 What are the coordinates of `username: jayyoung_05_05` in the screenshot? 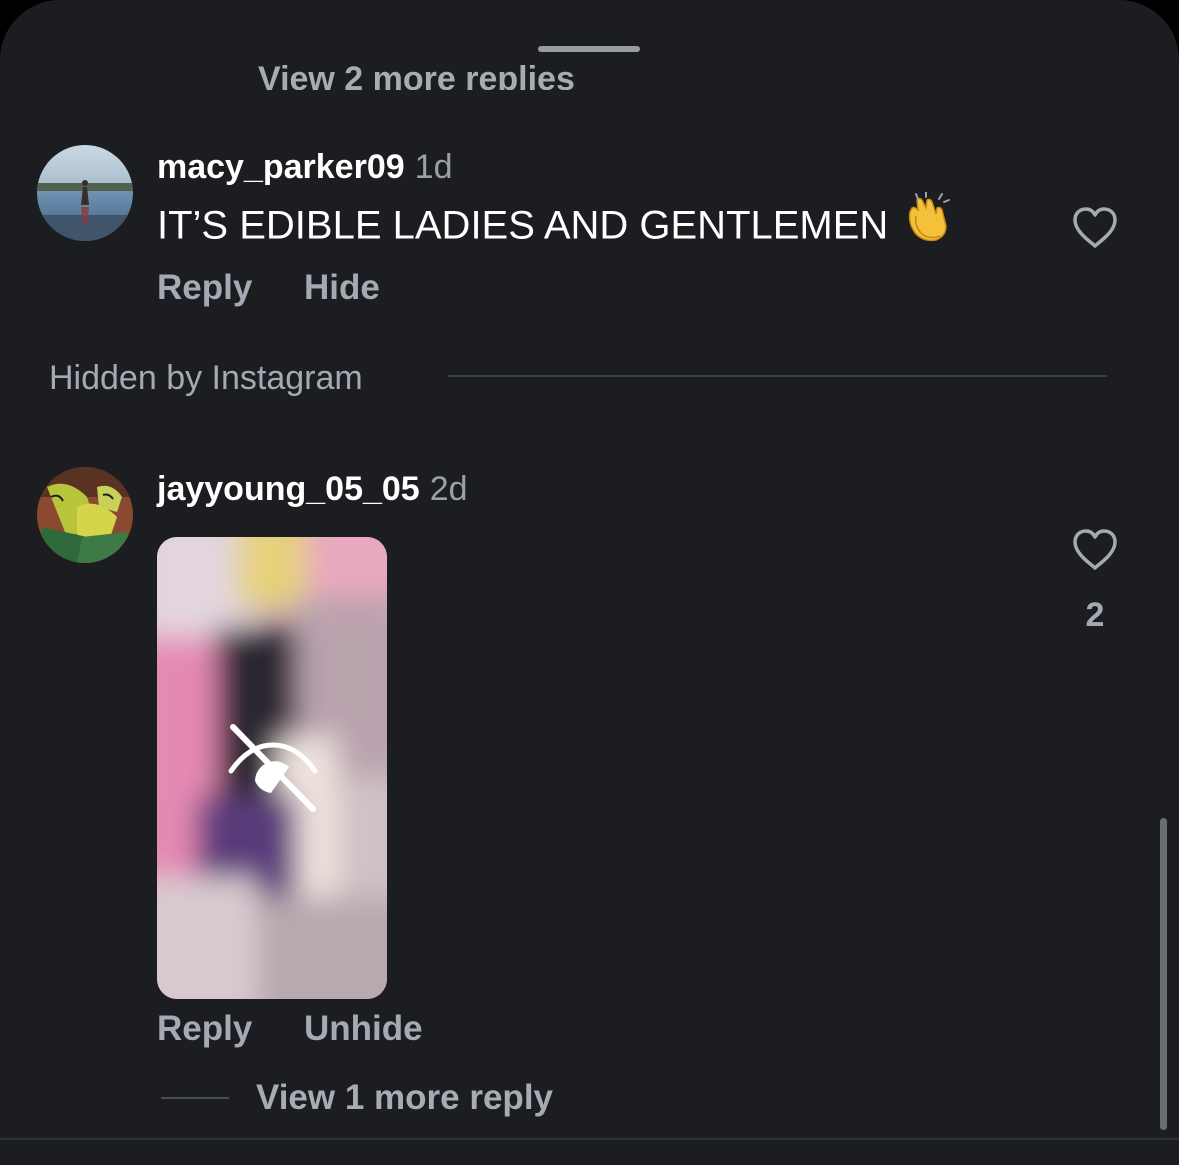 It's located at (288, 489).